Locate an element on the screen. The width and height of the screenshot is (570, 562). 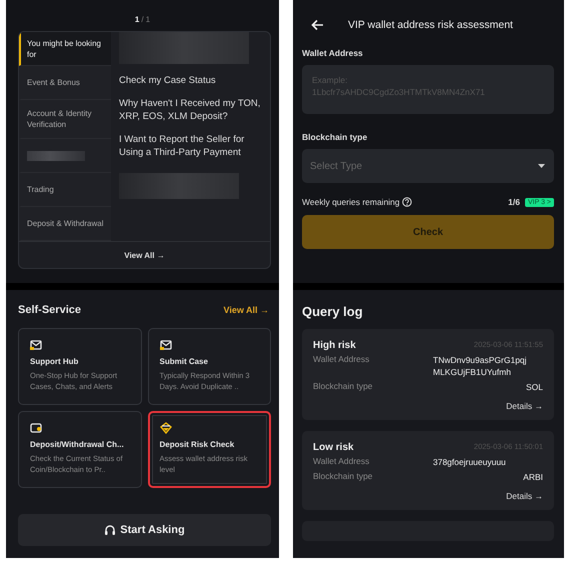
question-link: I Want to Report the Seller for Using a Third-Party Payment is located at coordinates (191, 146).